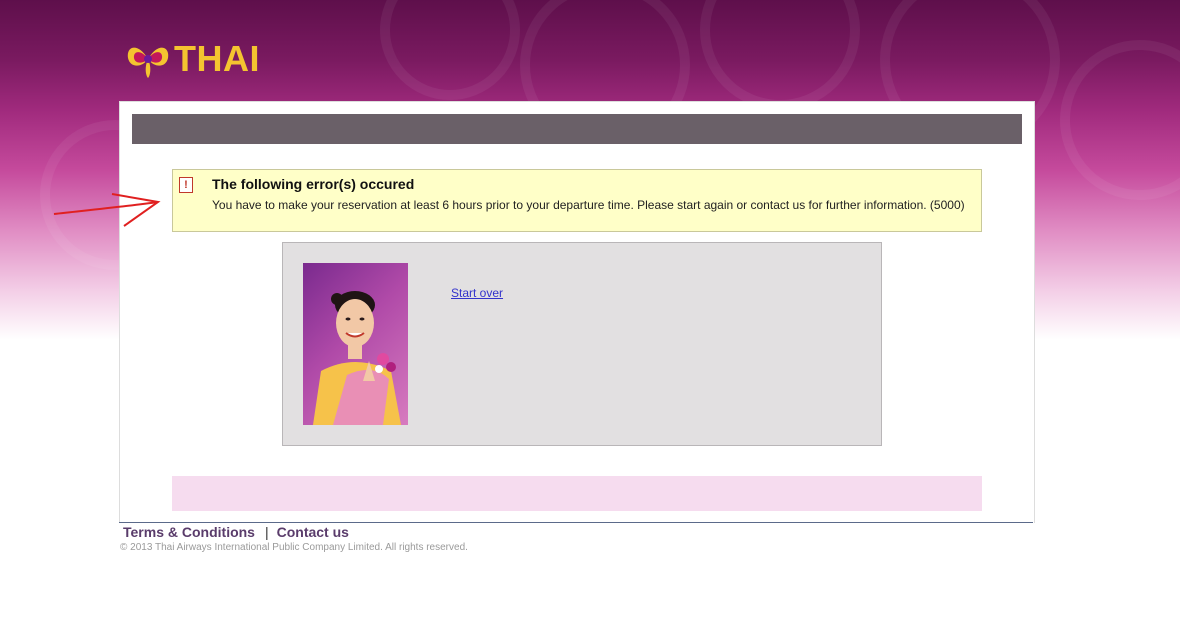 Image resolution: width=1180 pixels, height=634 pixels. What do you see at coordinates (313, 184) in the screenshot?
I see `error-title: The following error(s) occured` at bounding box center [313, 184].